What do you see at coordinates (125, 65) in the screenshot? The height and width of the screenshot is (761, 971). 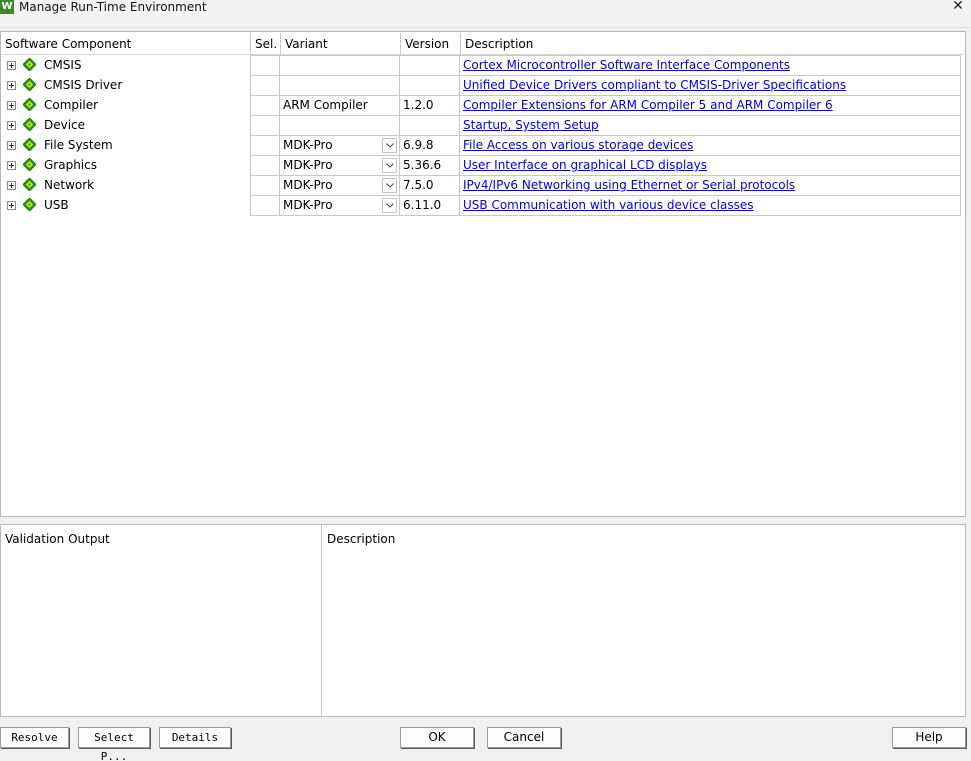 I see `tree-row-cmsis: CMSIS` at bounding box center [125, 65].